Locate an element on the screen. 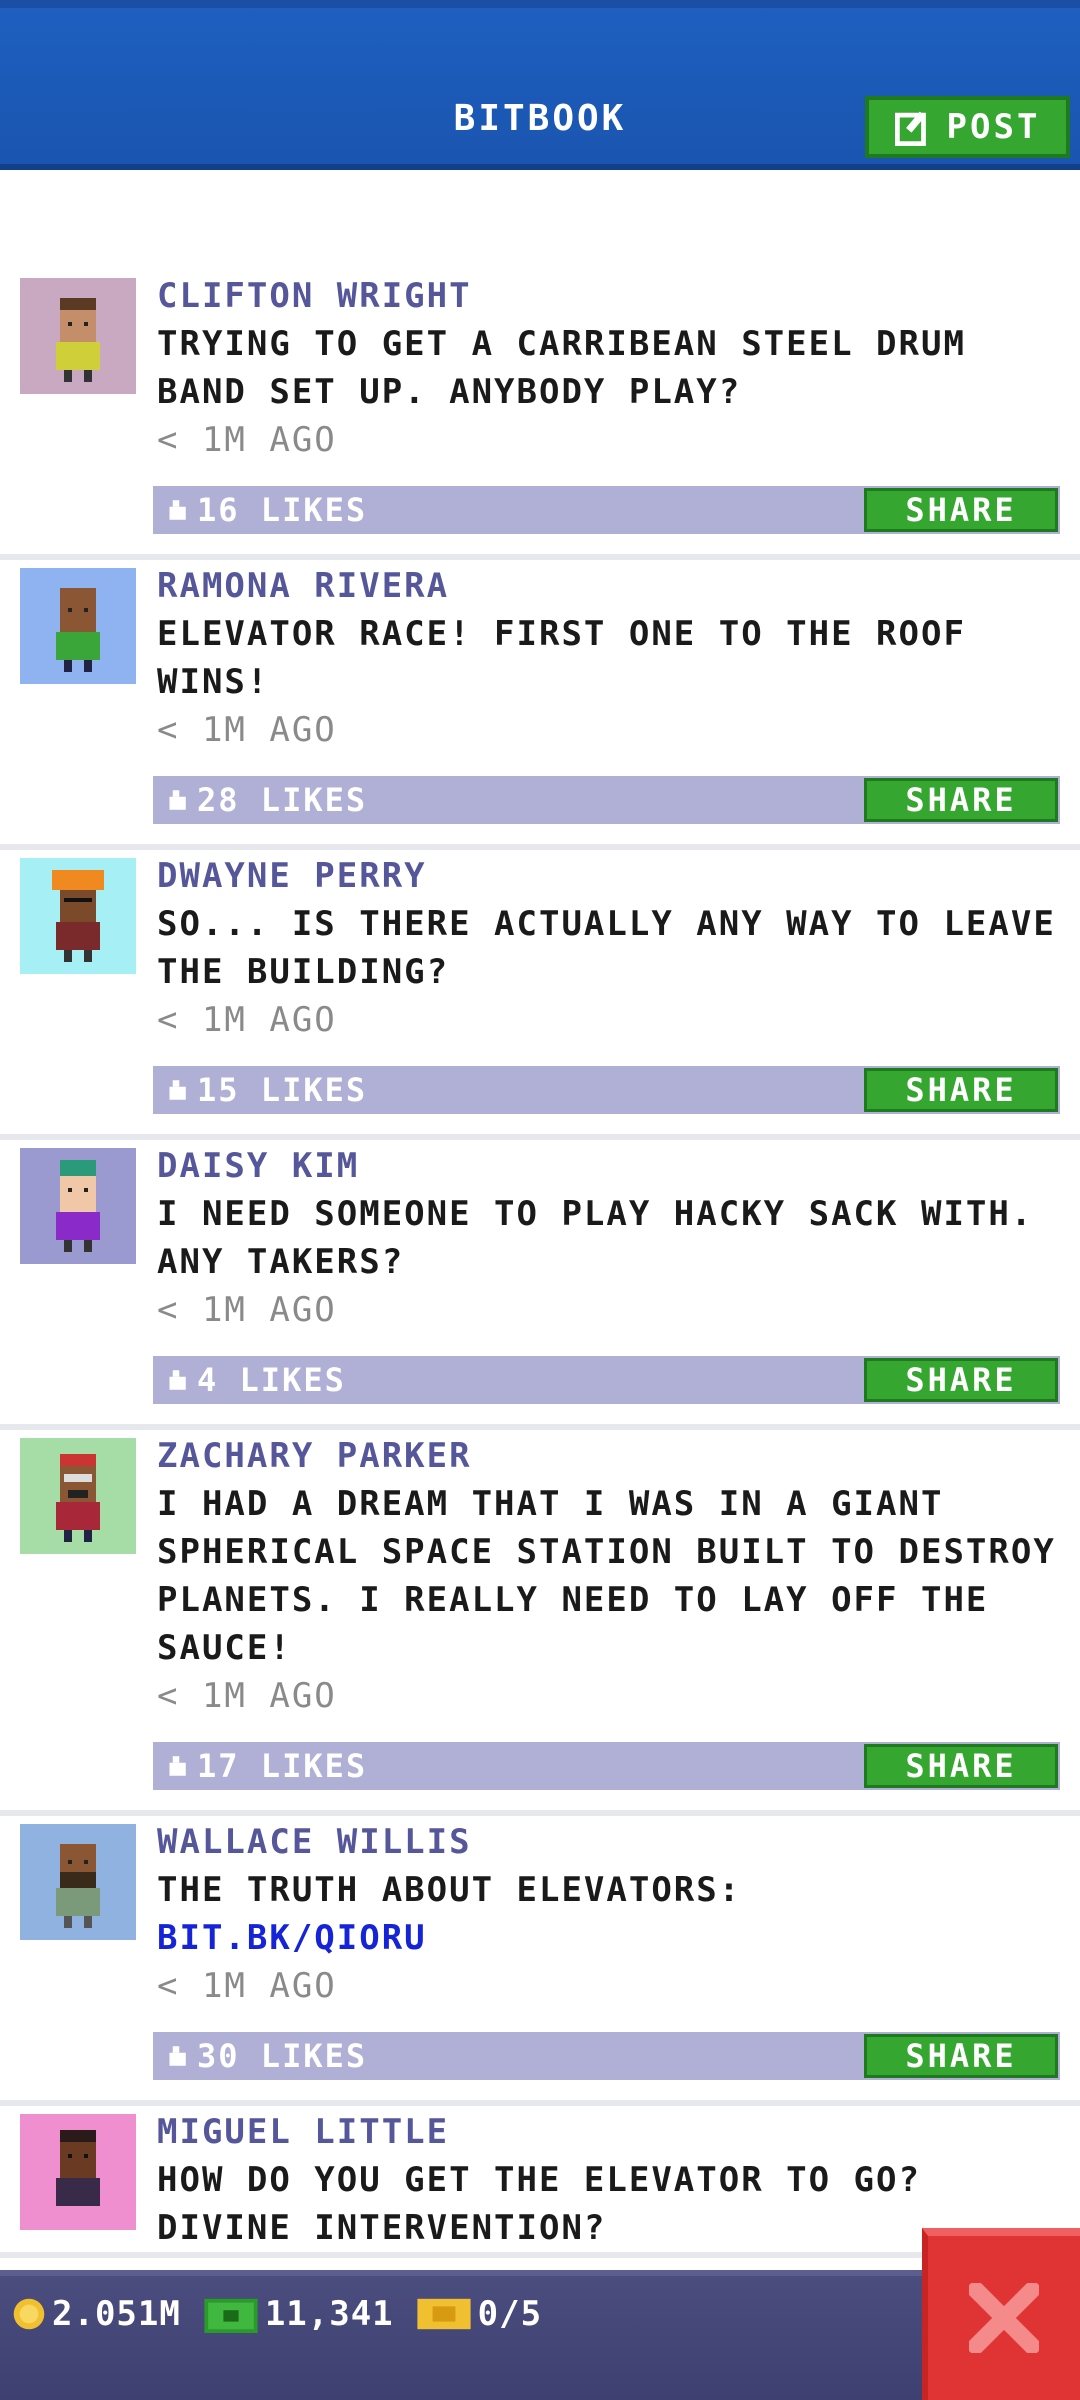 The width and height of the screenshot is (1080, 2400). like-count: 15 LIKES is located at coordinates (282, 1090).